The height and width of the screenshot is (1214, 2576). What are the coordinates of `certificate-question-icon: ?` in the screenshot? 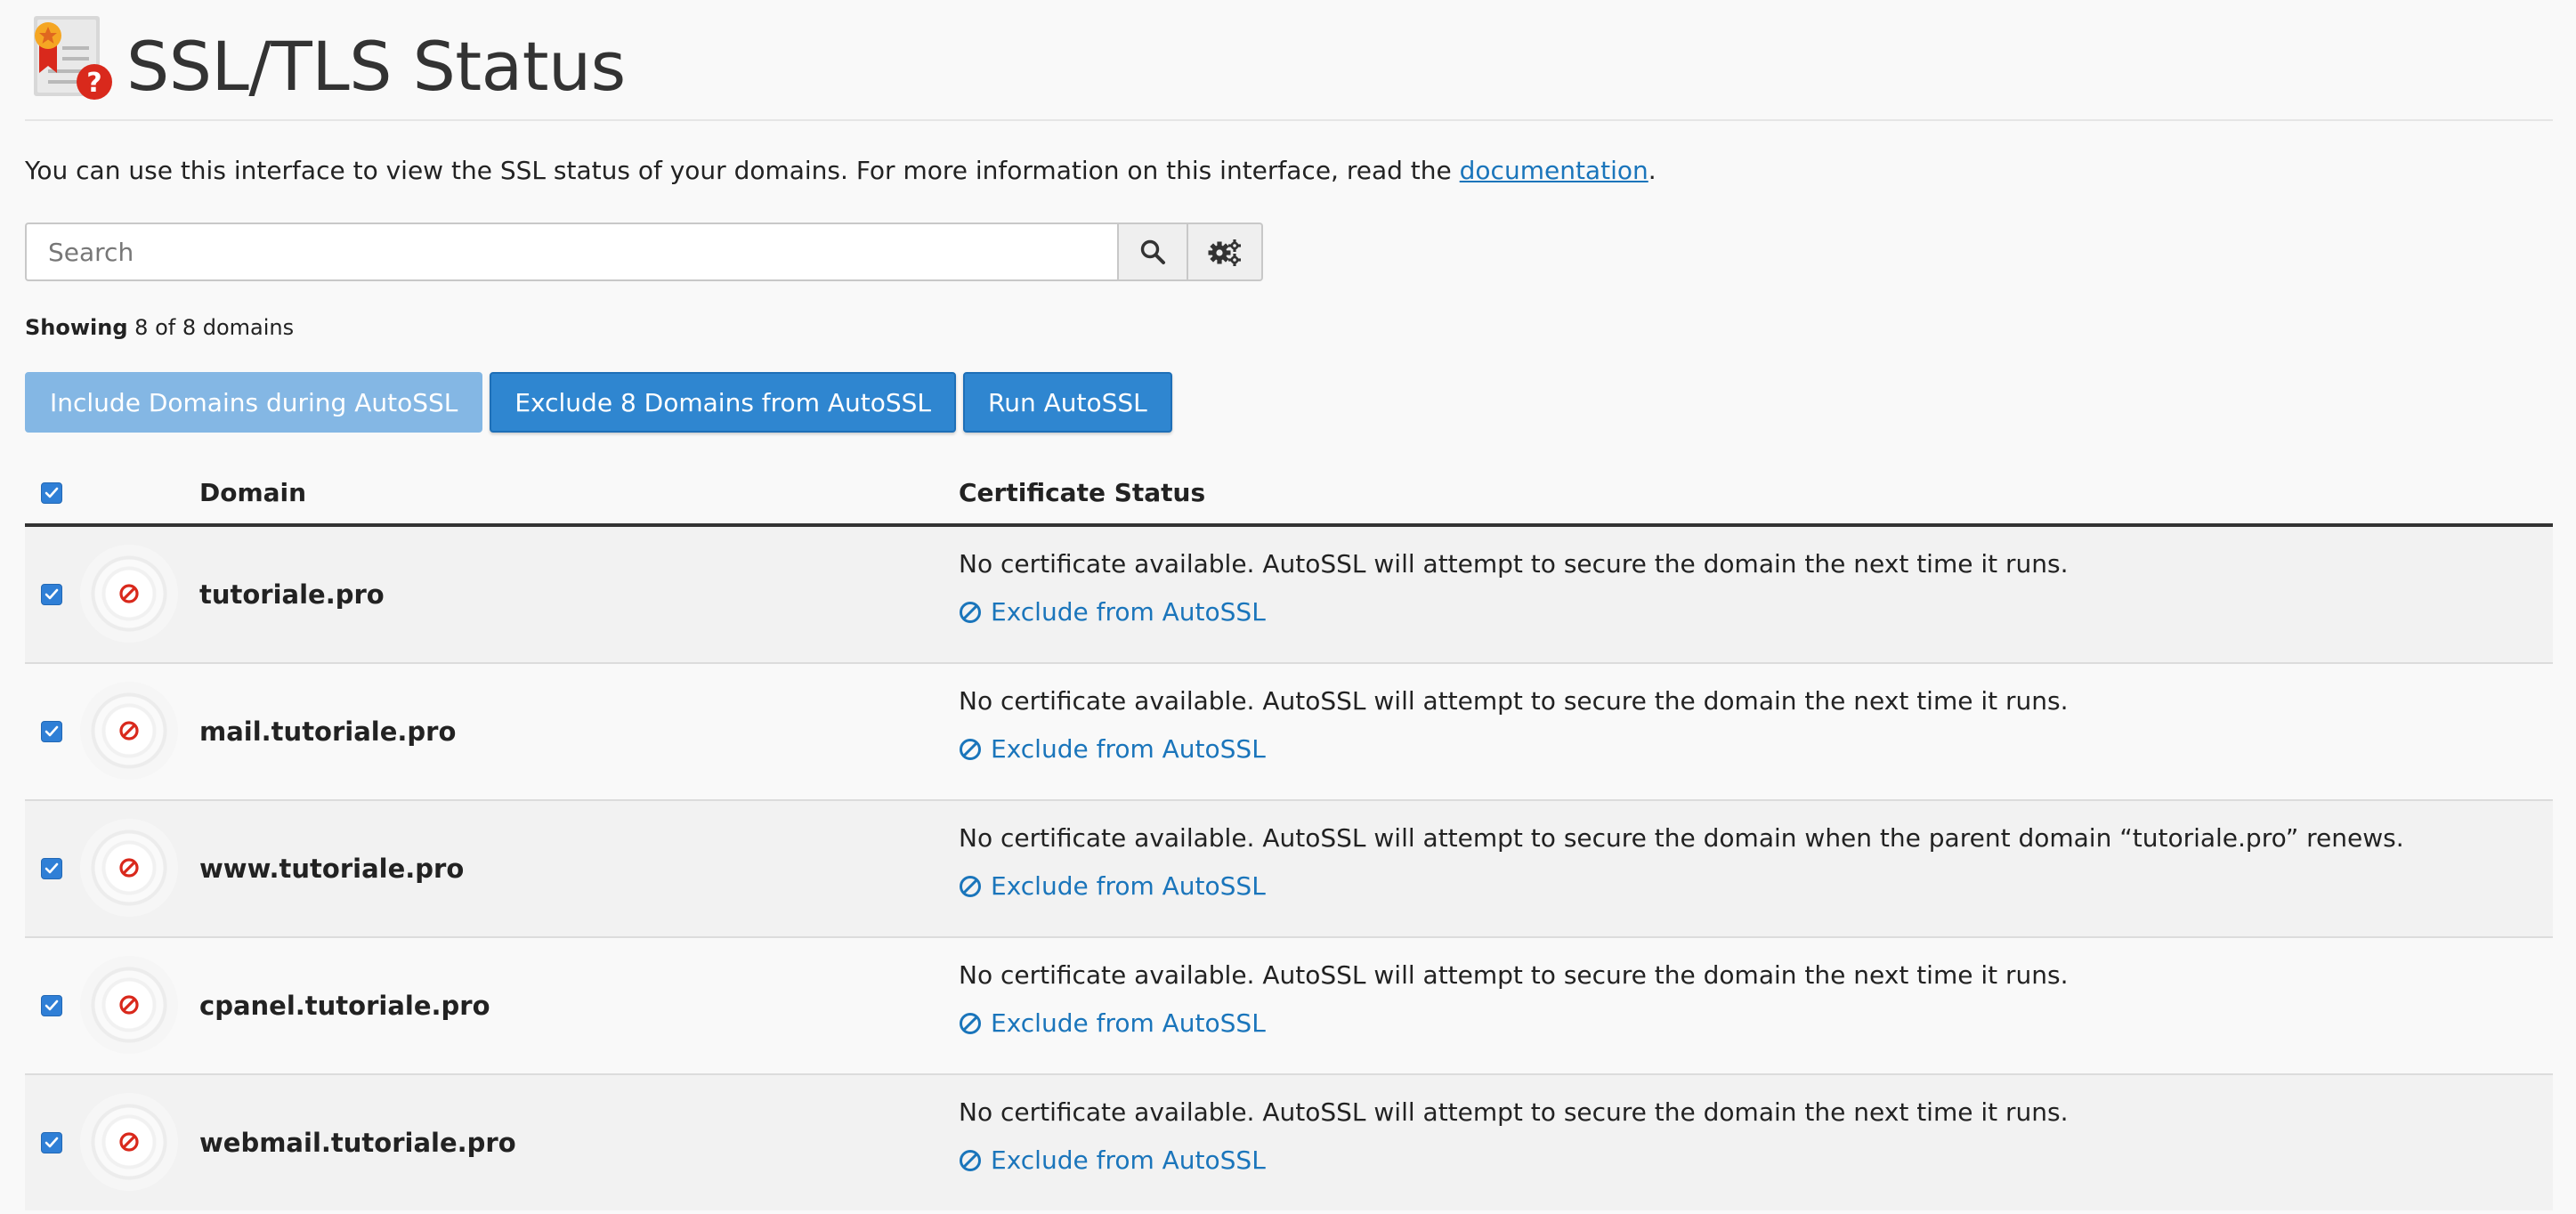 It's located at (73, 58).